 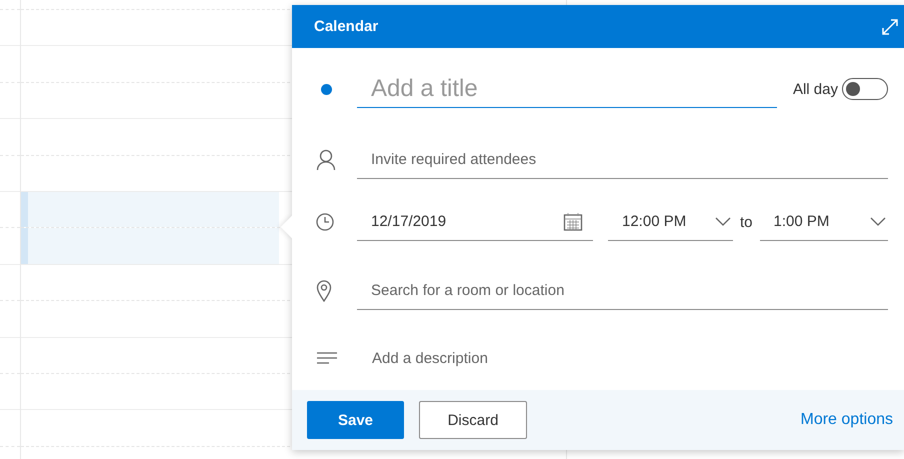 What do you see at coordinates (815, 89) in the screenshot?
I see `all-day-label: All day` at bounding box center [815, 89].